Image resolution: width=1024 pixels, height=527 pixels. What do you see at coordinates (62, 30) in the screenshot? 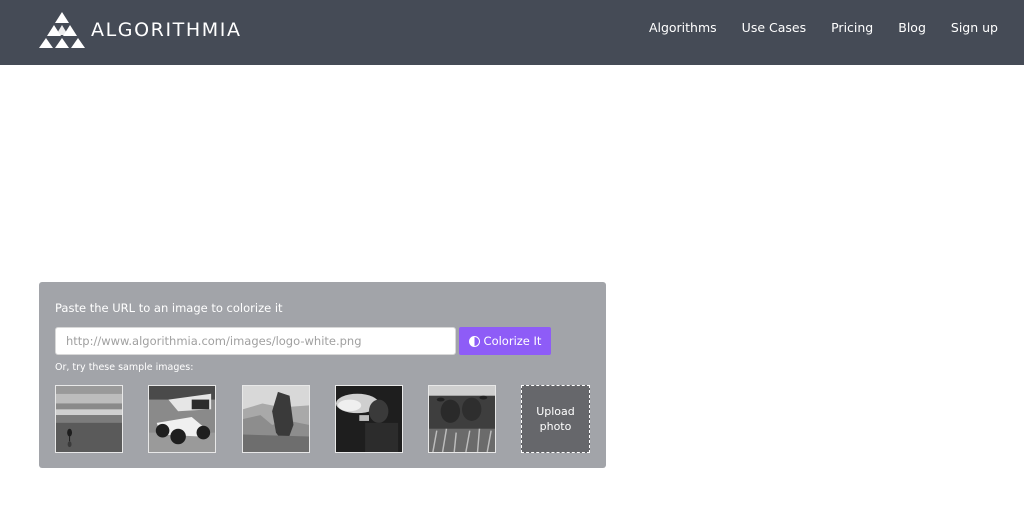
I see `triangle-mountain-logo-icon` at bounding box center [62, 30].